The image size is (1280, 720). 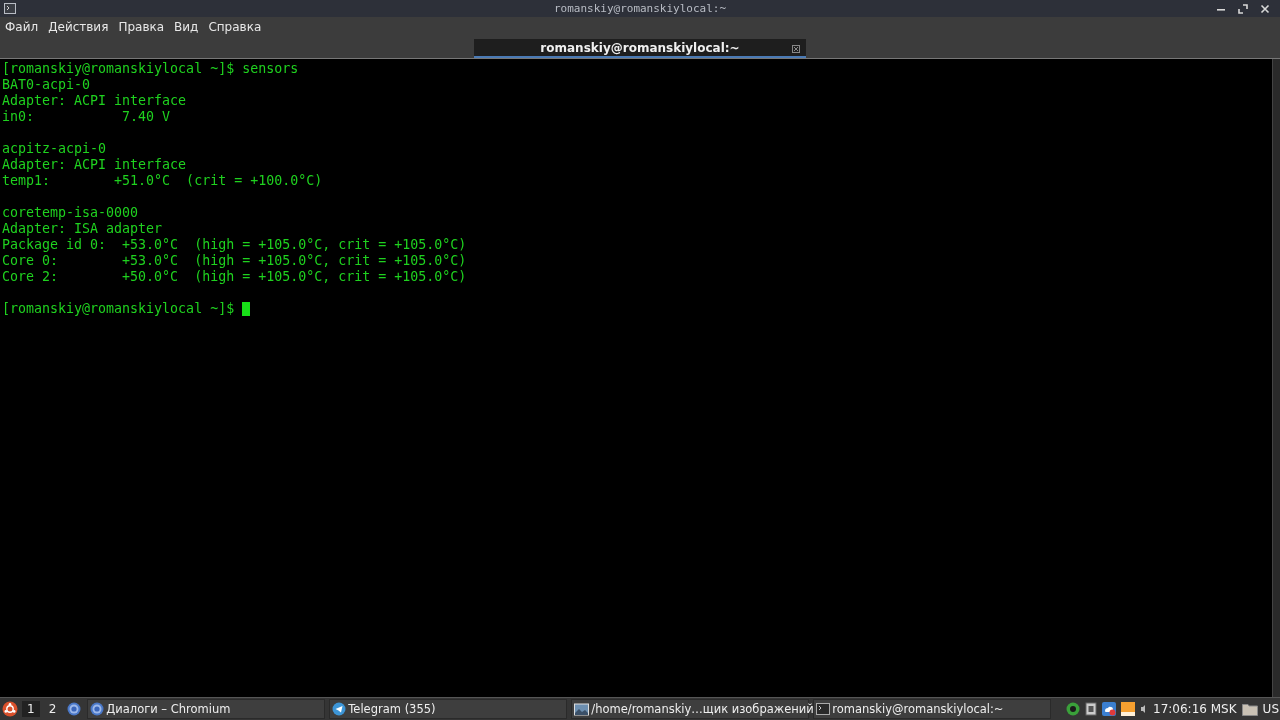 What do you see at coordinates (206, 709) in the screenshot?
I see `taskbar-button: Диалоги – Chromium` at bounding box center [206, 709].